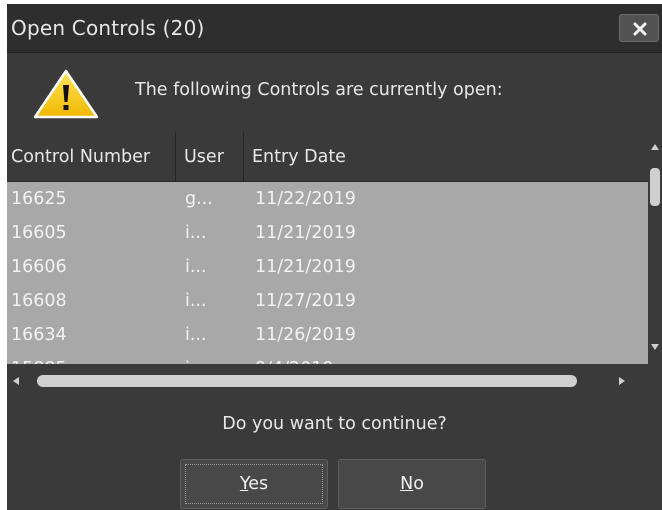 The height and width of the screenshot is (510, 662). What do you see at coordinates (622, 381) in the screenshot?
I see `scroll-right-arrow-icon` at bounding box center [622, 381].